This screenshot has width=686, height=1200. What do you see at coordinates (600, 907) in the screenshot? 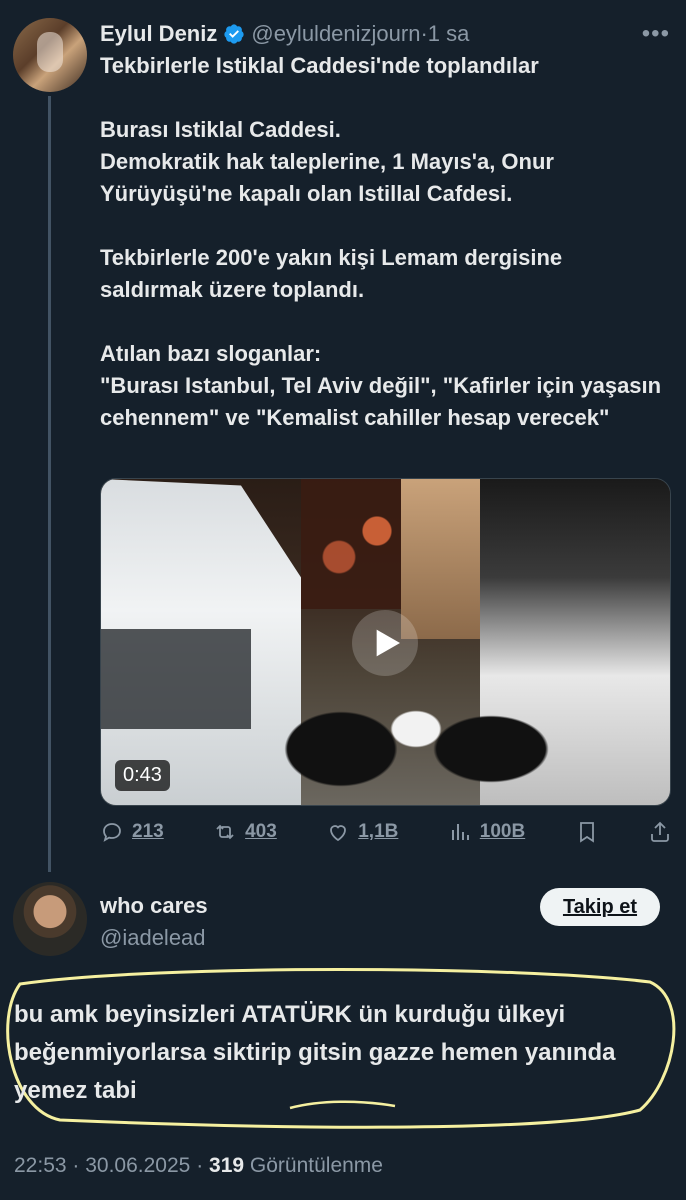
I see `follow-button: Takip et` at bounding box center [600, 907].